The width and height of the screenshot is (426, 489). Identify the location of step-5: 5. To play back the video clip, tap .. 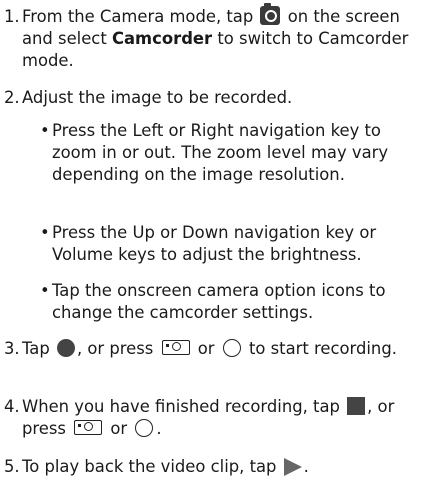
(213, 467).